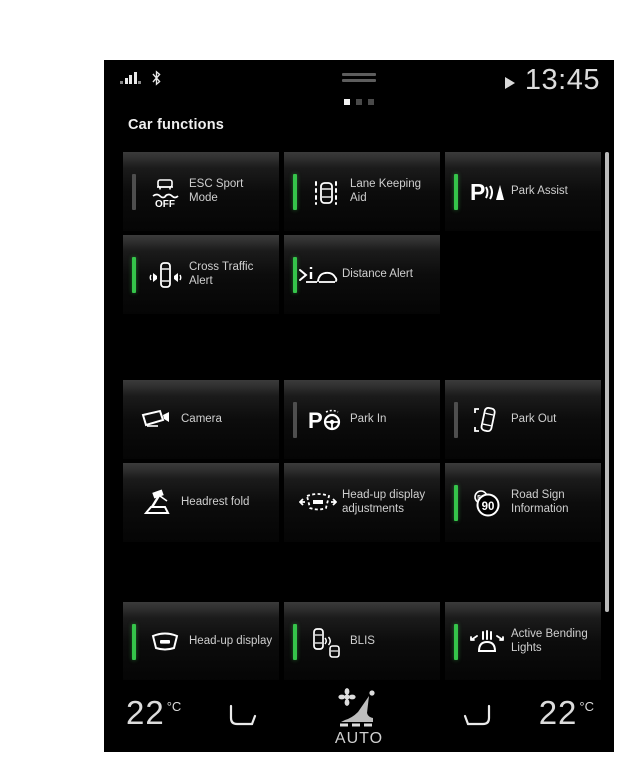 Image resolution: width=630 pixels, height=760 pixels. I want to click on tile-label: BLIS, so click(362, 640).